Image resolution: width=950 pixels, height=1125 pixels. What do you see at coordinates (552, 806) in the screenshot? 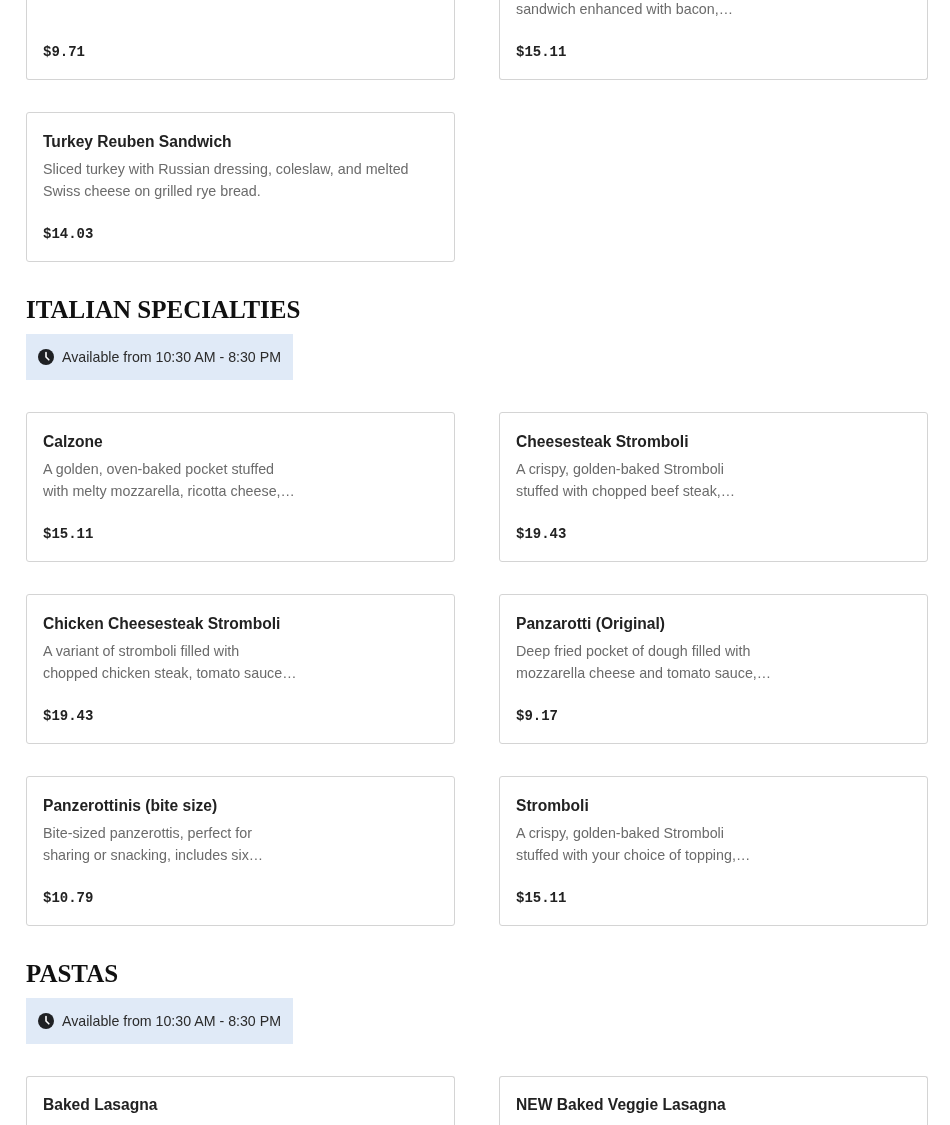
I see `item-name: Stromboli` at bounding box center [552, 806].